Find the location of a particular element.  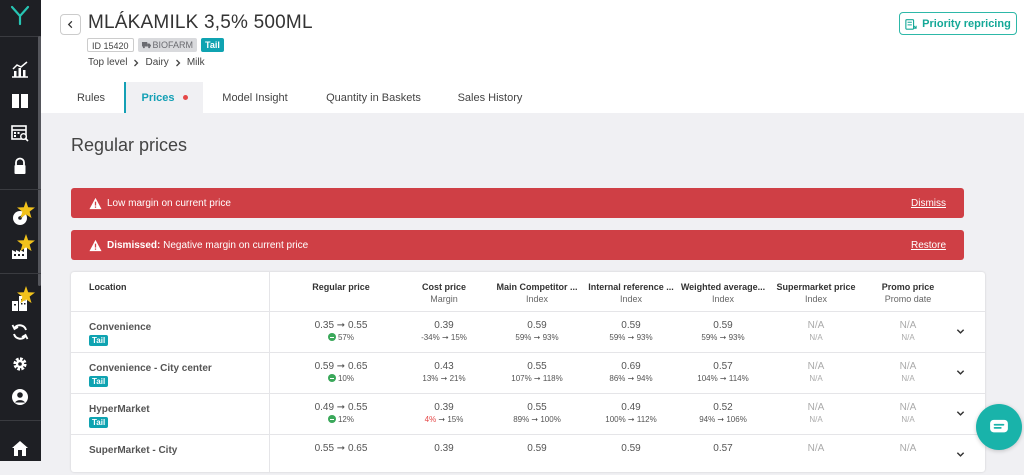

promo-cell: N/A is located at coordinates (908, 448).